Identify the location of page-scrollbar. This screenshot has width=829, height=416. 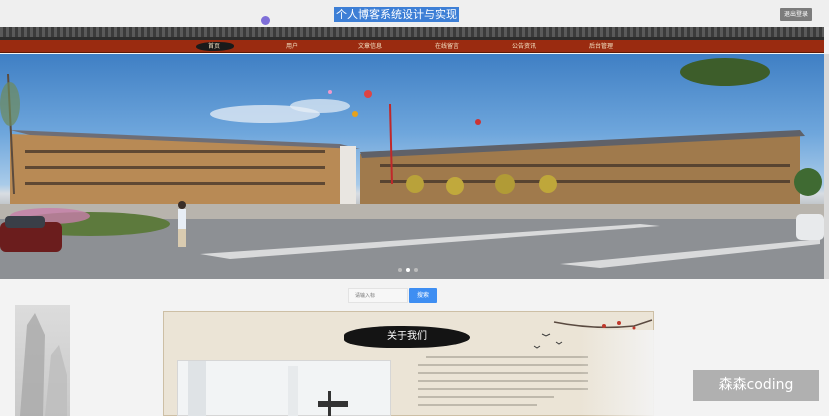
(826, 166).